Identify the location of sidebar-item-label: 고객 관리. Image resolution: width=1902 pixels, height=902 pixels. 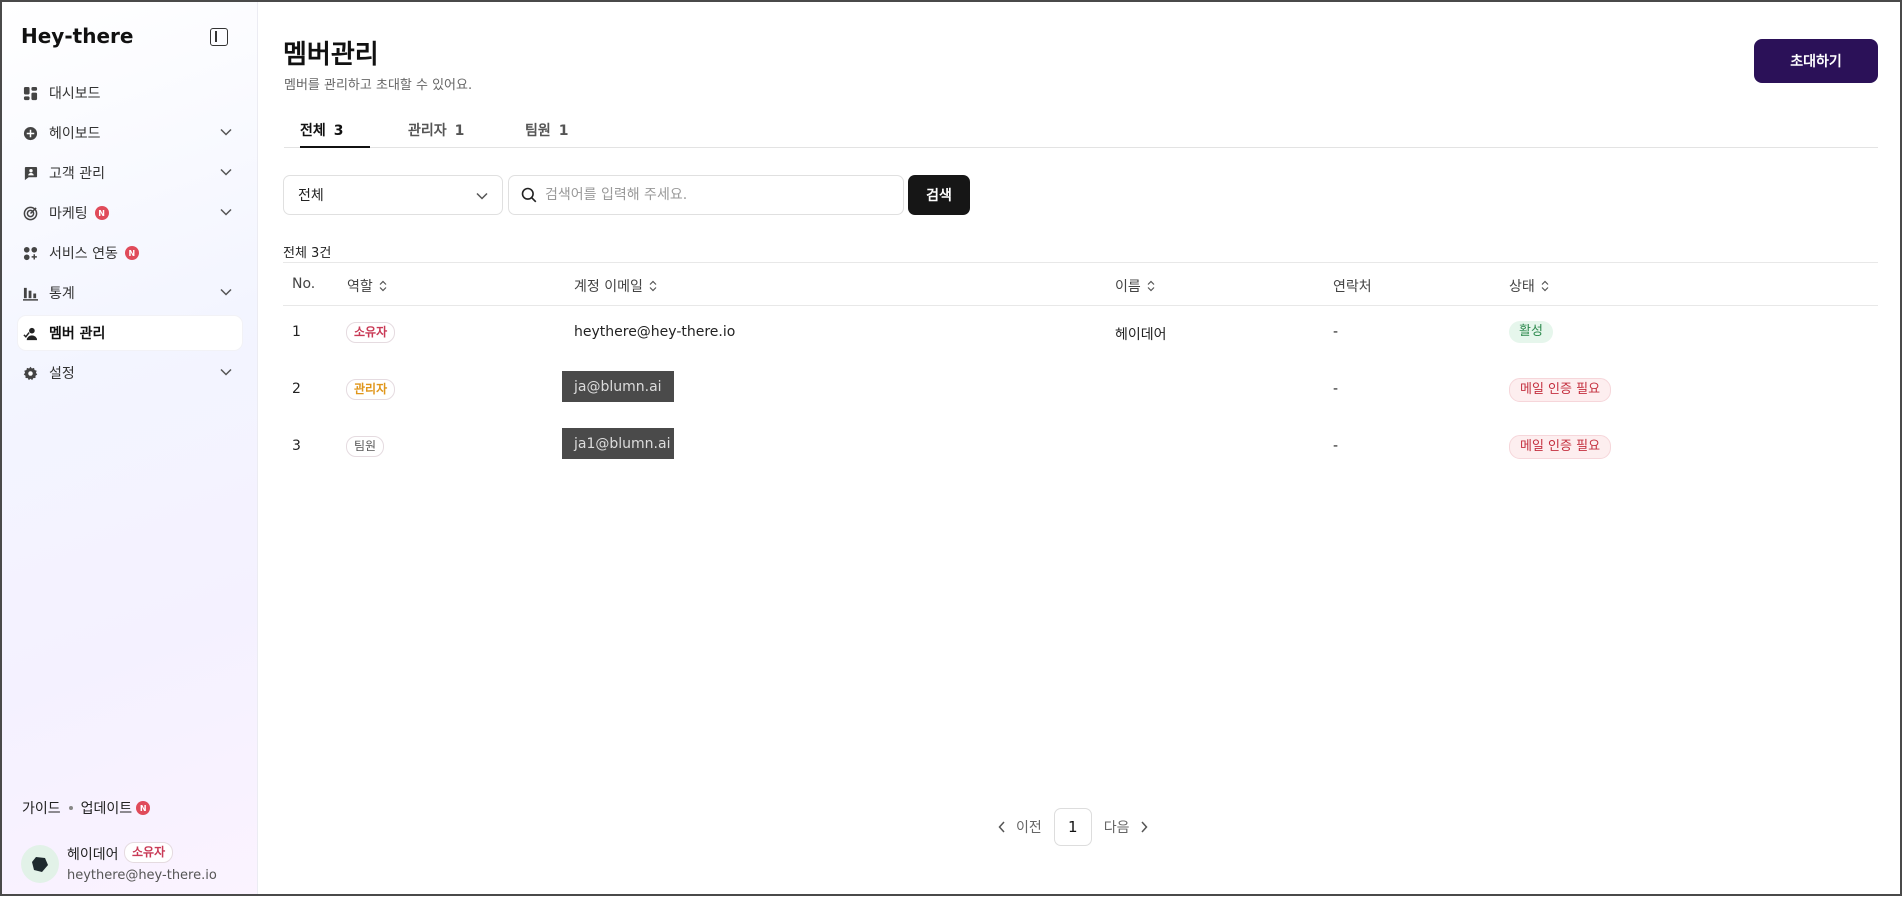
(77, 174).